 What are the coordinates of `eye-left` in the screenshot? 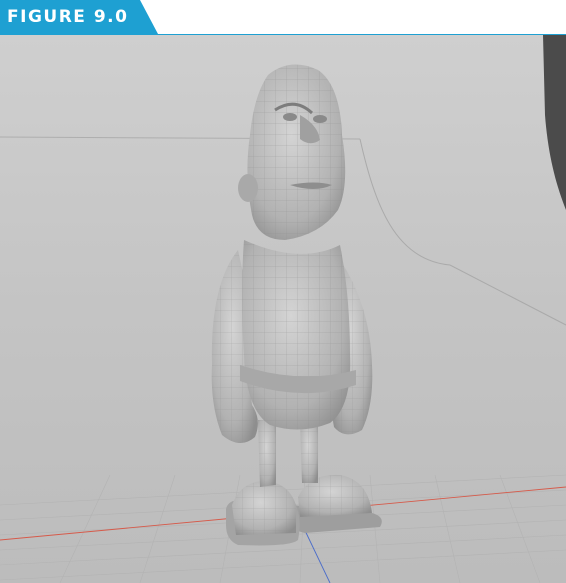 It's located at (290, 117).